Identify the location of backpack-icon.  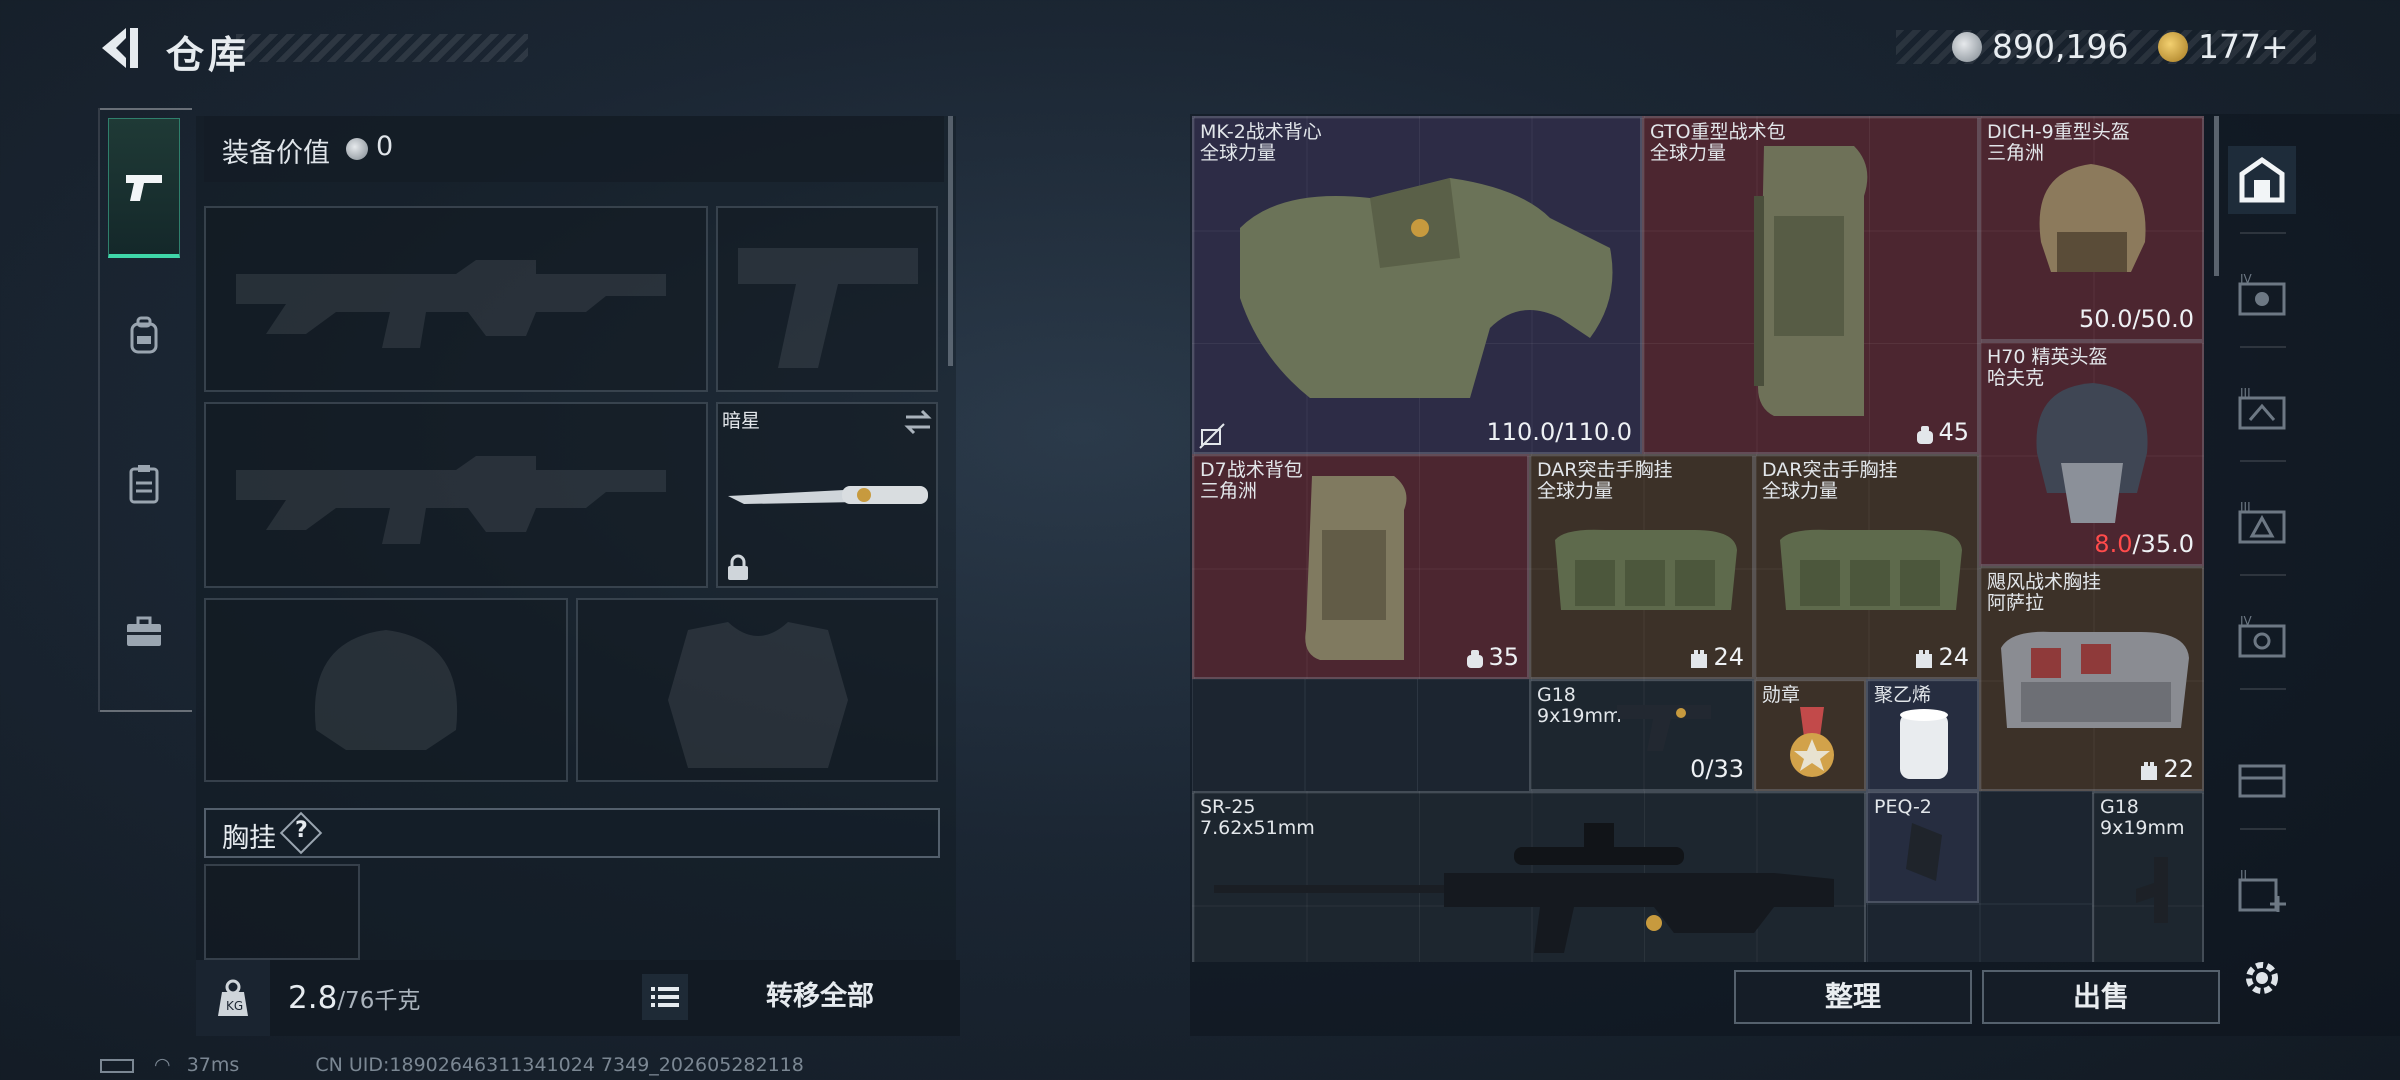
(144, 335).